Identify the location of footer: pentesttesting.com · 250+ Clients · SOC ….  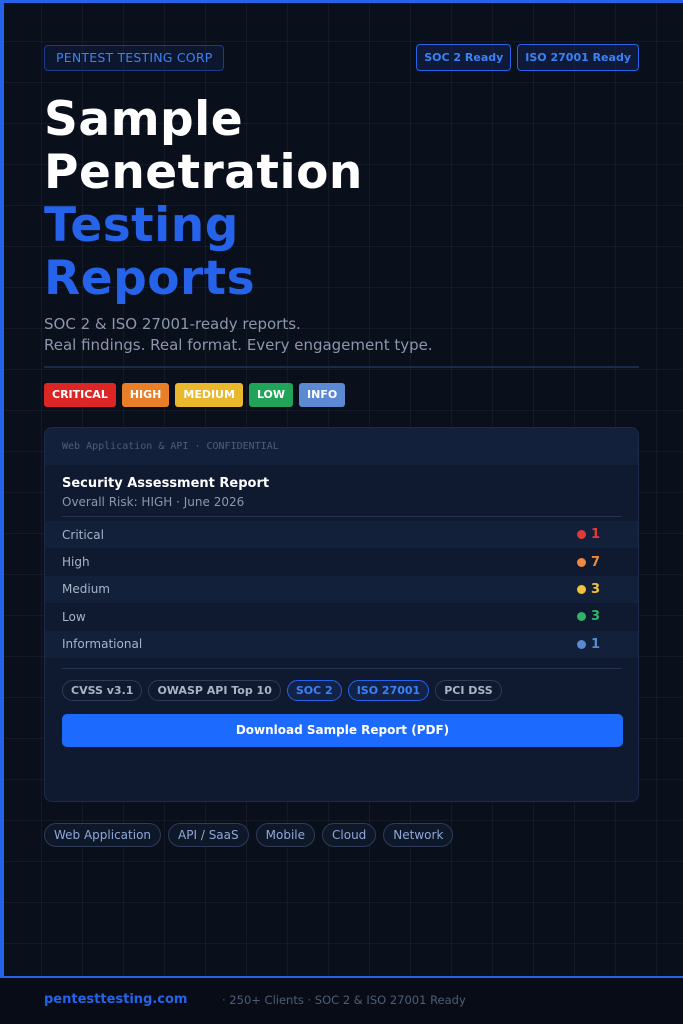
(341, 1000).